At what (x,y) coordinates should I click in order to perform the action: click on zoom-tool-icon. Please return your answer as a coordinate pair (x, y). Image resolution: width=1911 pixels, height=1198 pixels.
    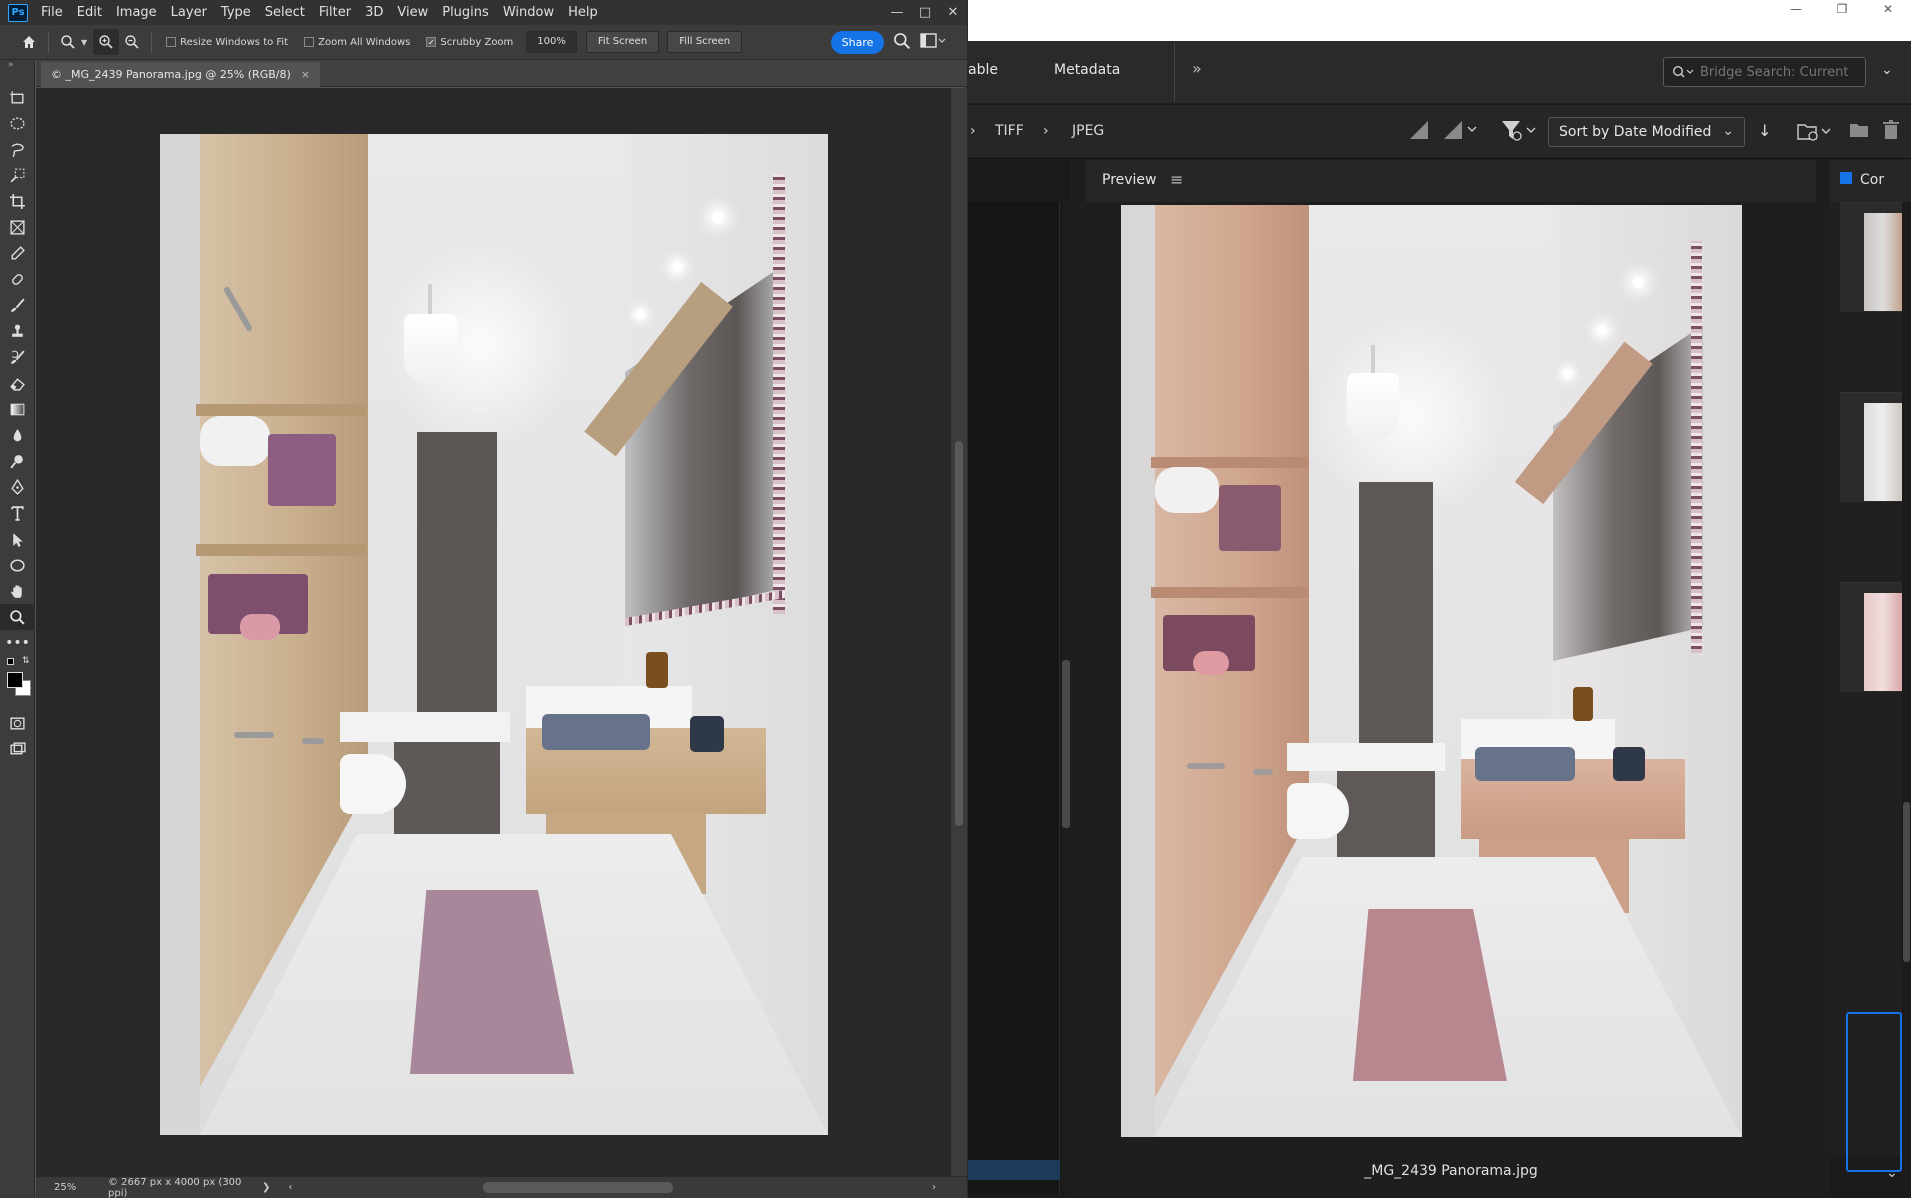
    Looking at the image, I should click on (17, 617).